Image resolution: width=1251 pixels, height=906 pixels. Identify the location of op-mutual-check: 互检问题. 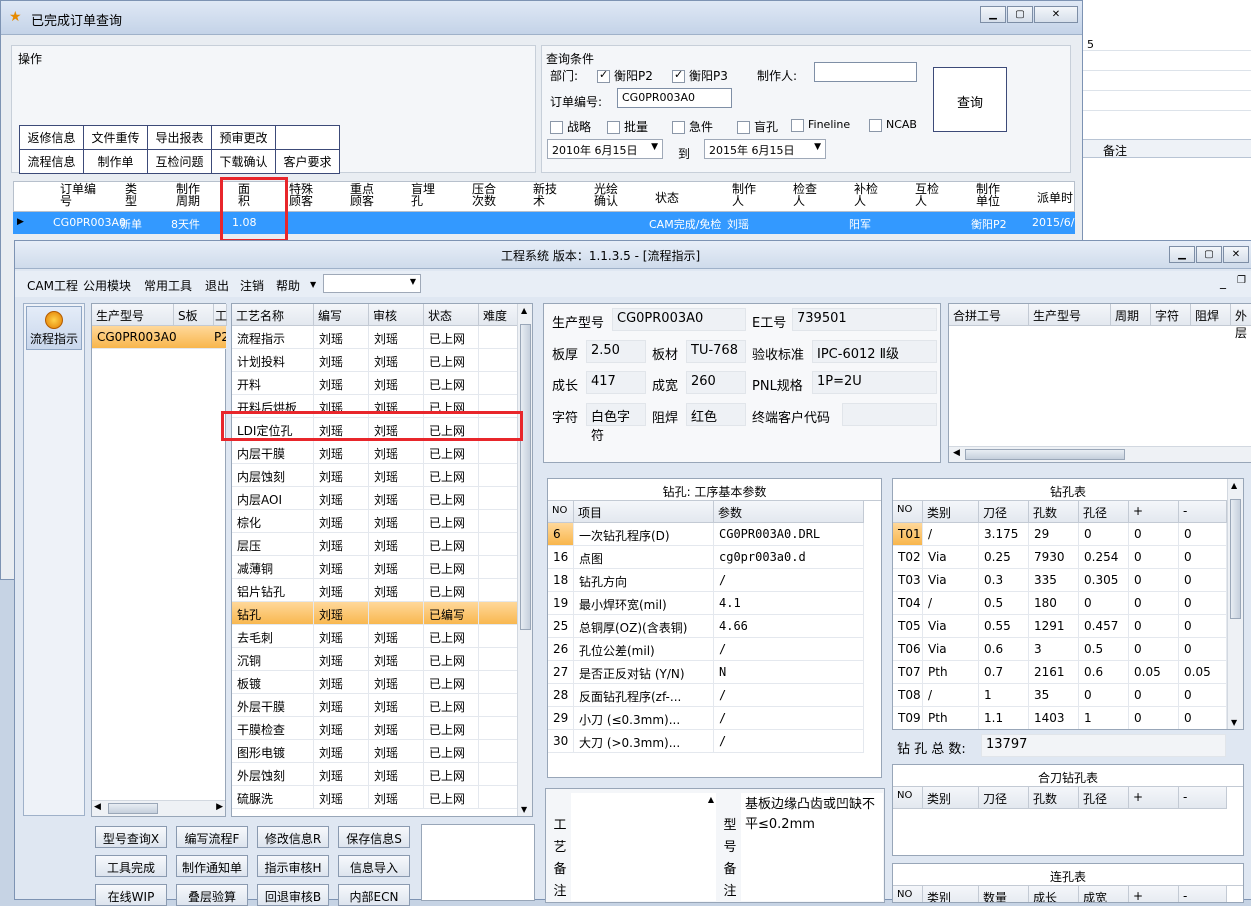
(179, 161).